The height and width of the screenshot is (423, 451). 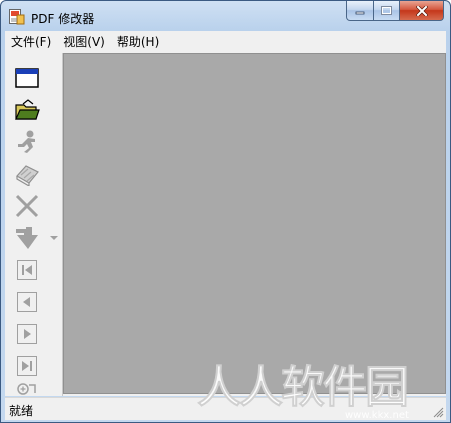 I want to click on open-folder-icon, so click(x=27, y=109).